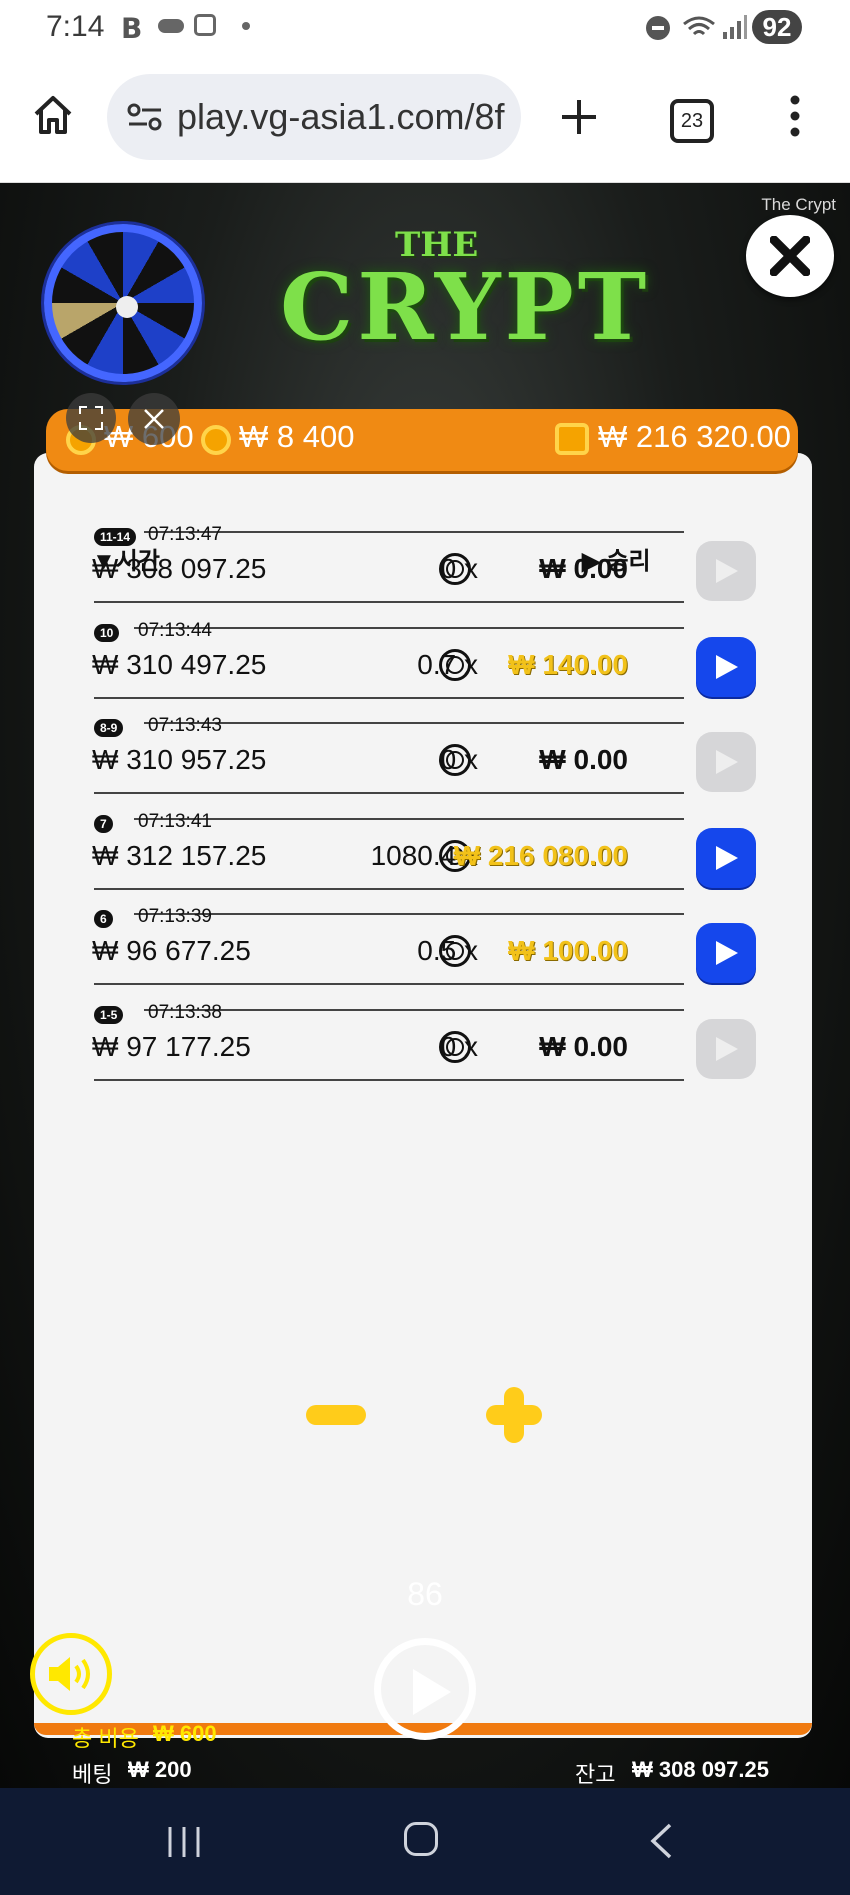 Image resolution: width=850 pixels, height=1895 pixels. I want to click on home-icon, so click(53, 115).